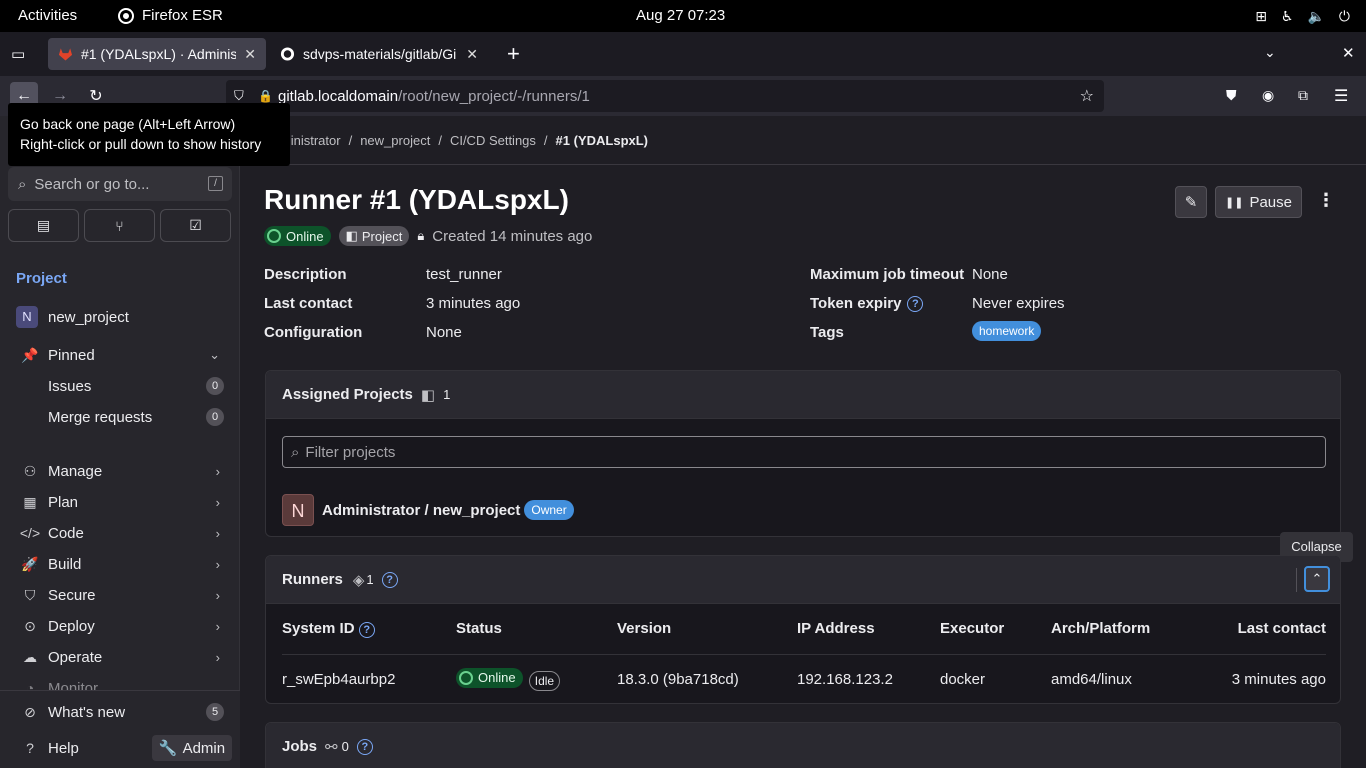 This screenshot has width=1366, height=768. I want to click on close-window-icon: ✕, so click(1348, 53).